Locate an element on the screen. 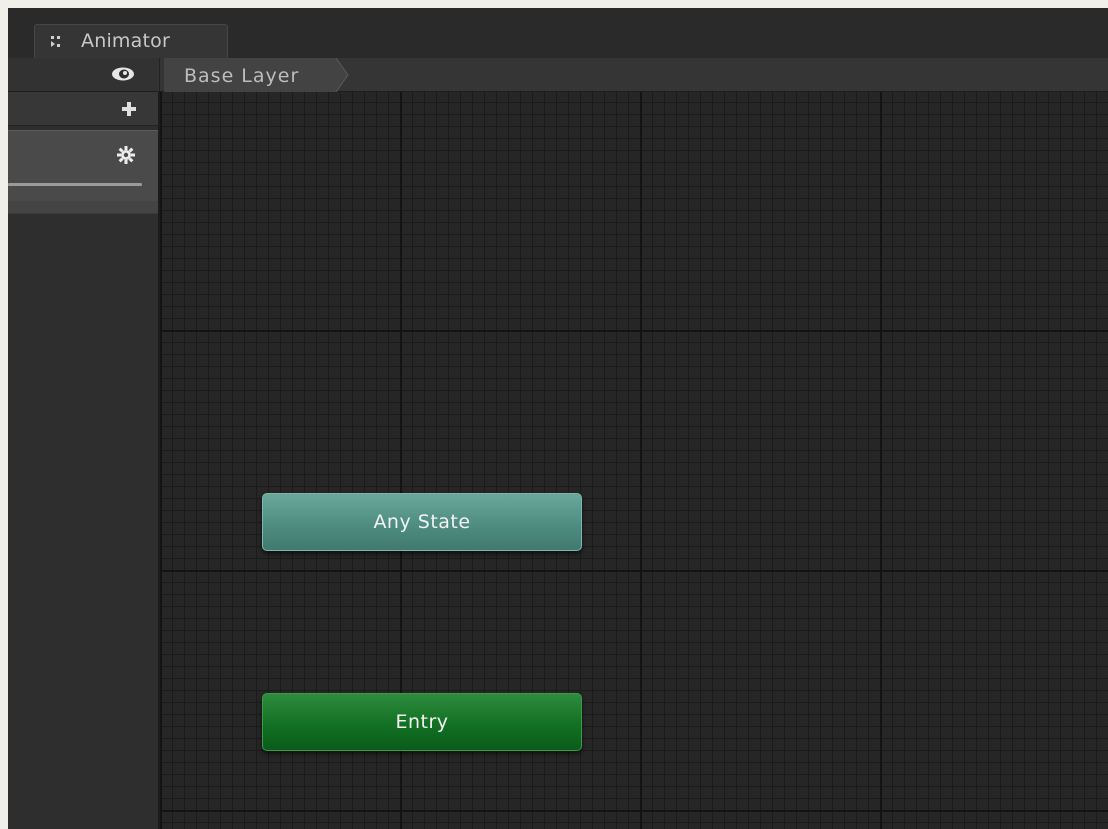 Image resolution: width=1108 pixels, height=829 pixels. state-node-label: Entry is located at coordinates (422, 722).